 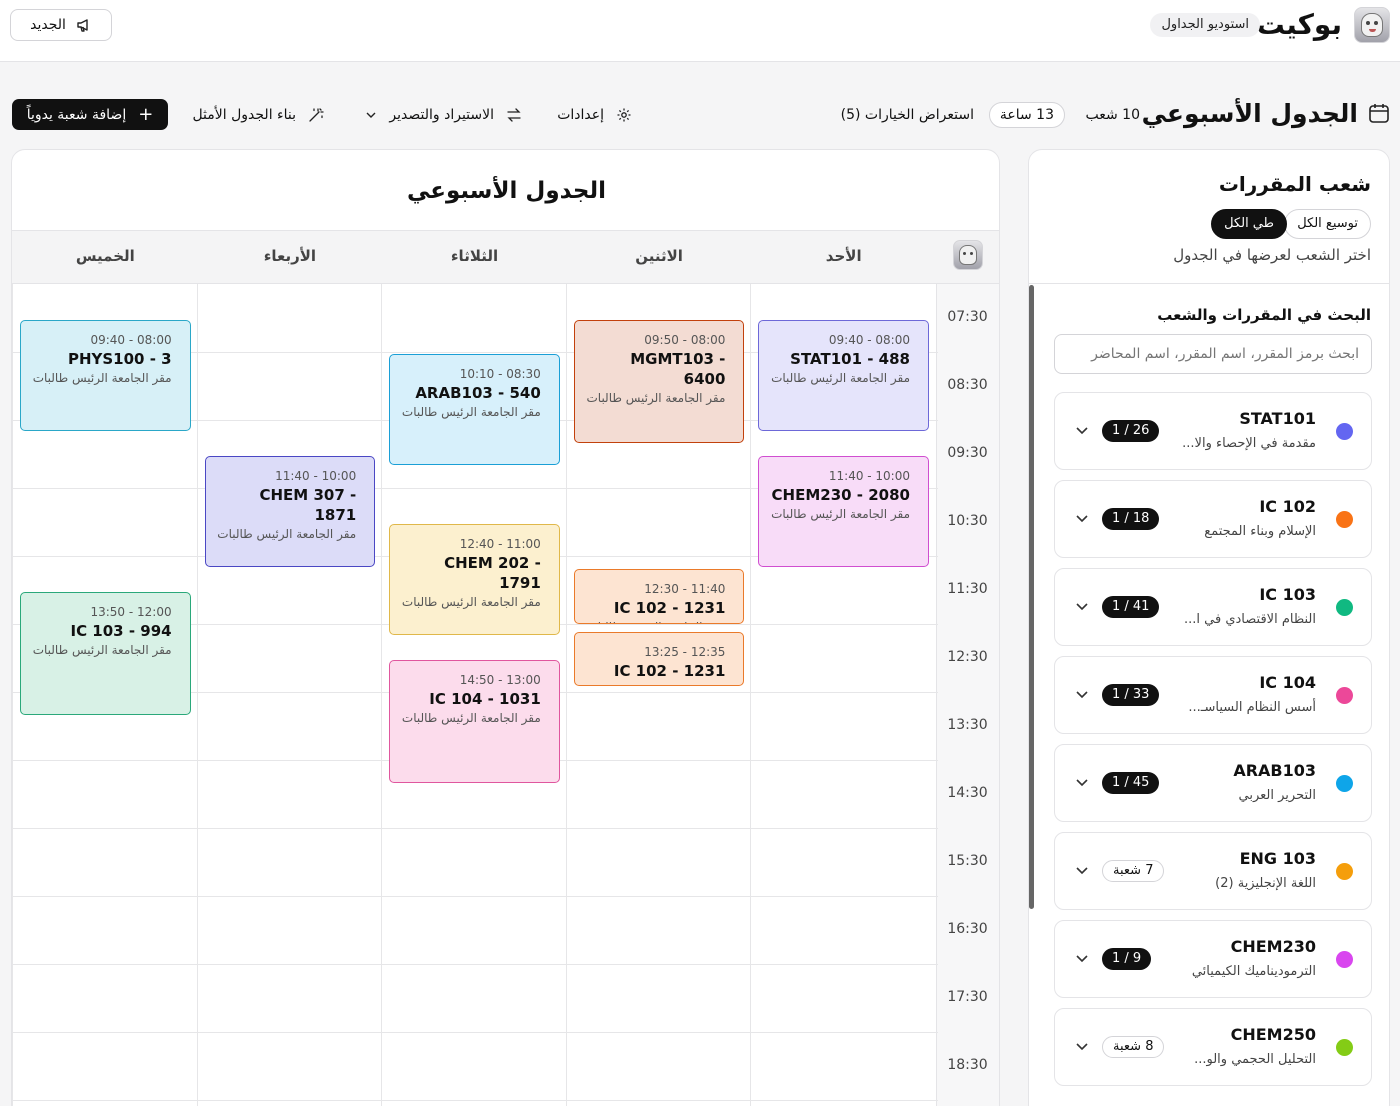 I want to click on time-label: 17:30, so click(x=967, y=997).